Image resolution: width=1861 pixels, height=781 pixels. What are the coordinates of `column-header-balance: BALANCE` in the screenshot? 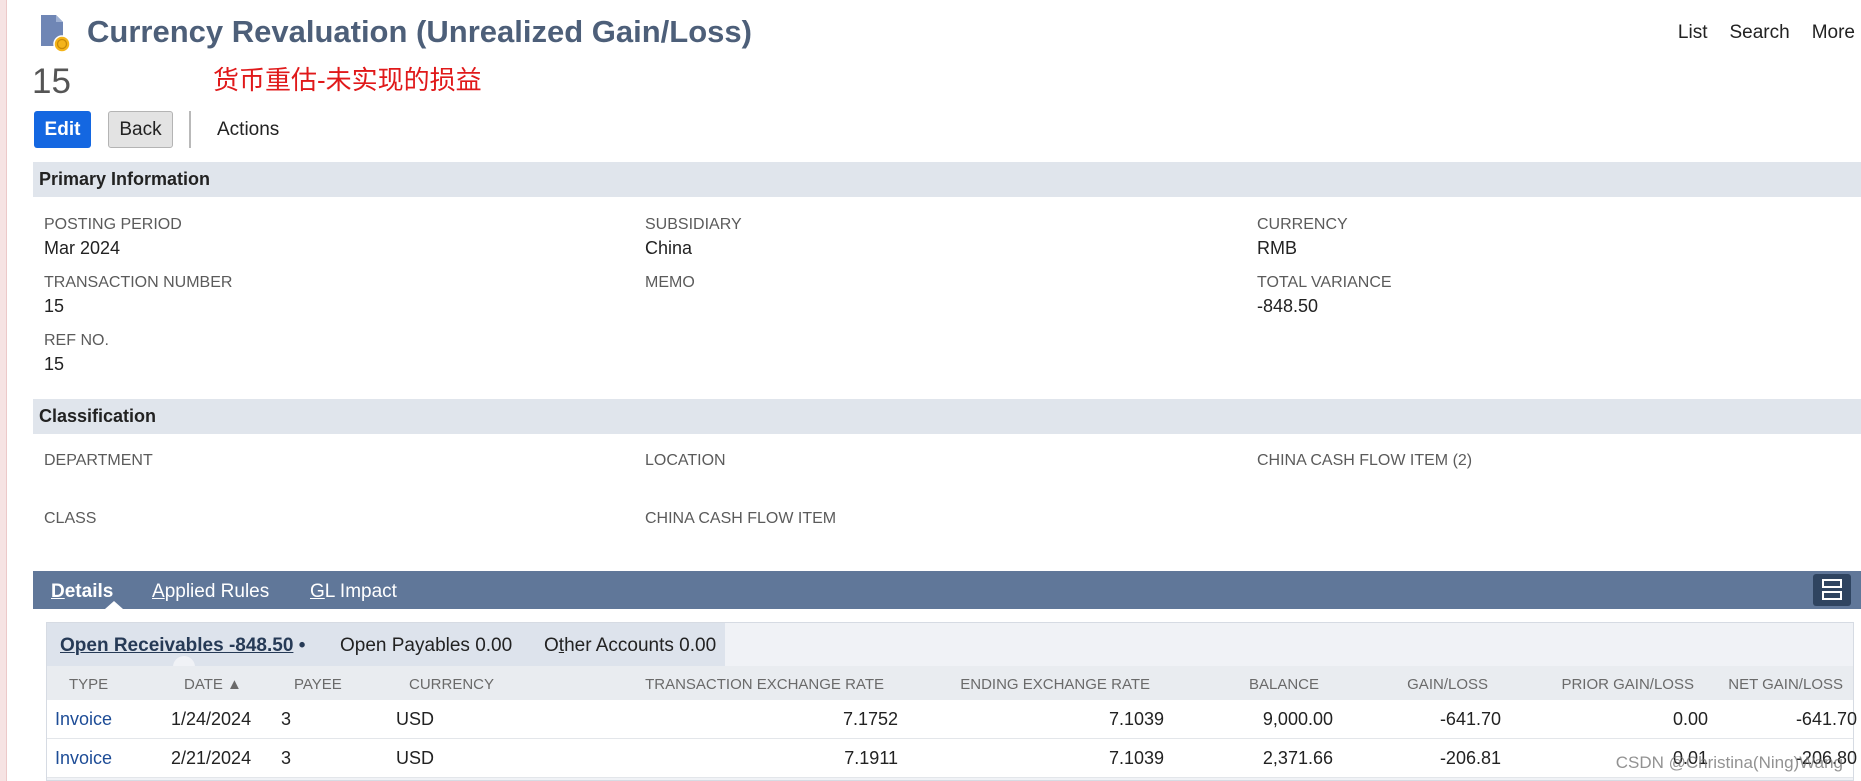 It's located at (1284, 684).